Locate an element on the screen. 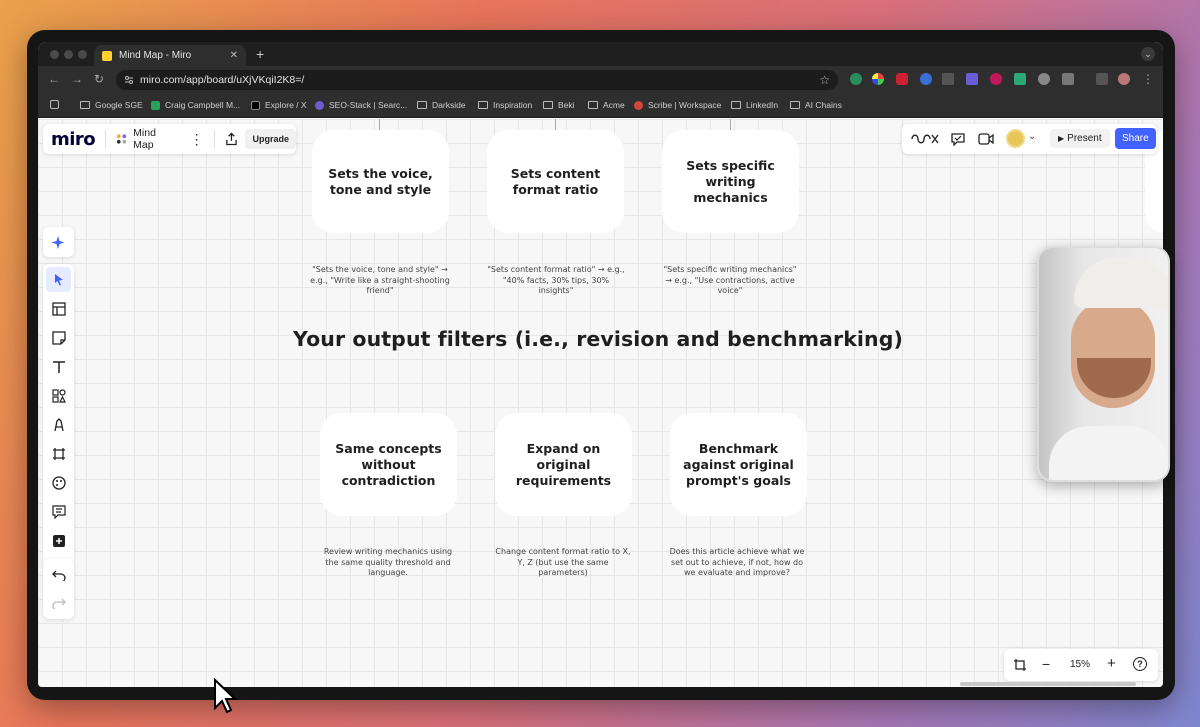  zoom-window-icon is located at coordinates (82, 54).